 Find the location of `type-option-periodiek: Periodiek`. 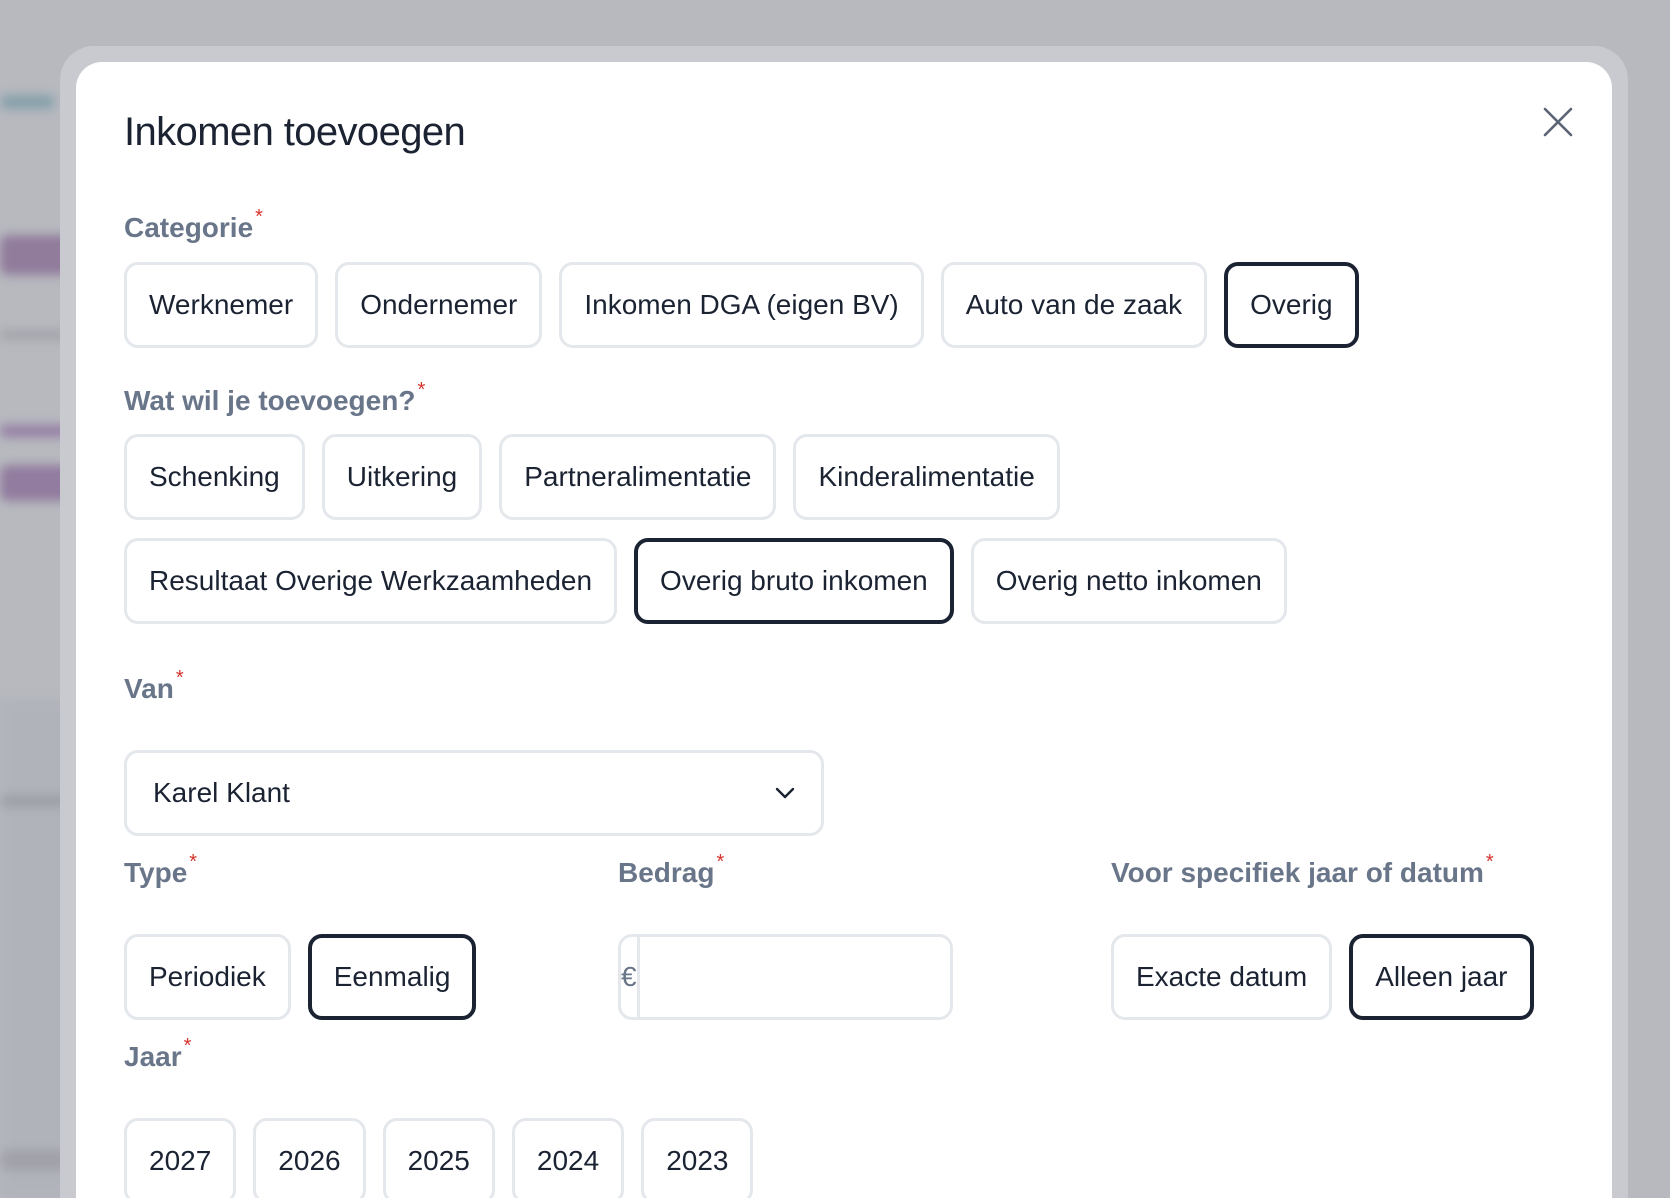

type-option-periodiek: Periodiek is located at coordinates (207, 977).